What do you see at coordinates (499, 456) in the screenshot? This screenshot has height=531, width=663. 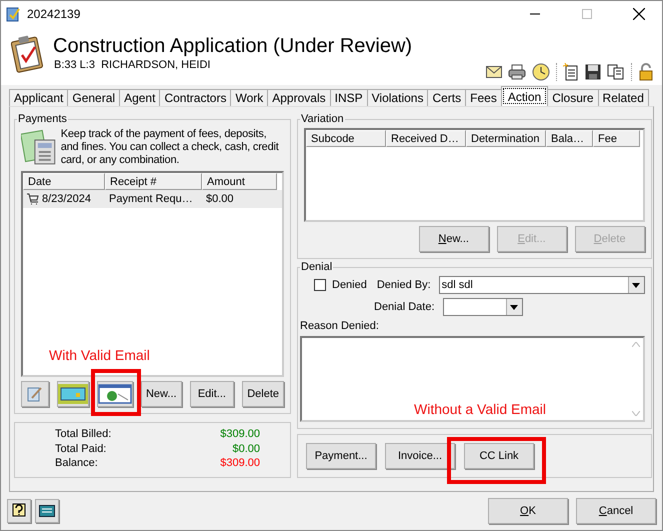 I see `billing-action-button: CC Link` at bounding box center [499, 456].